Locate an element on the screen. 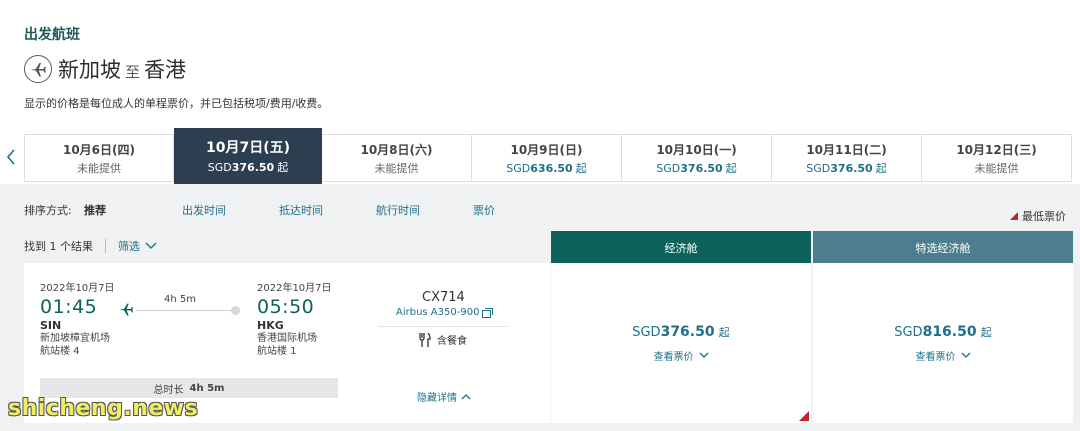  fare-premium-price: SGD816.50 起 is located at coordinates (943, 332).